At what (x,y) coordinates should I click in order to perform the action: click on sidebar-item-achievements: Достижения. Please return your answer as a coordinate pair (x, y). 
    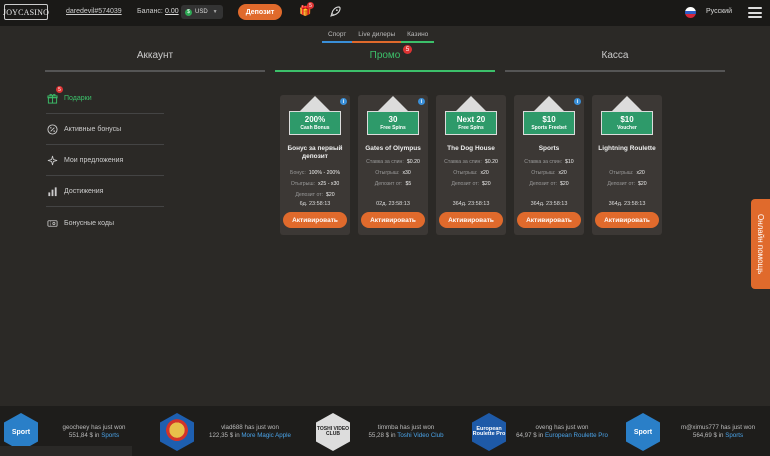
    Looking at the image, I should click on (105, 192).